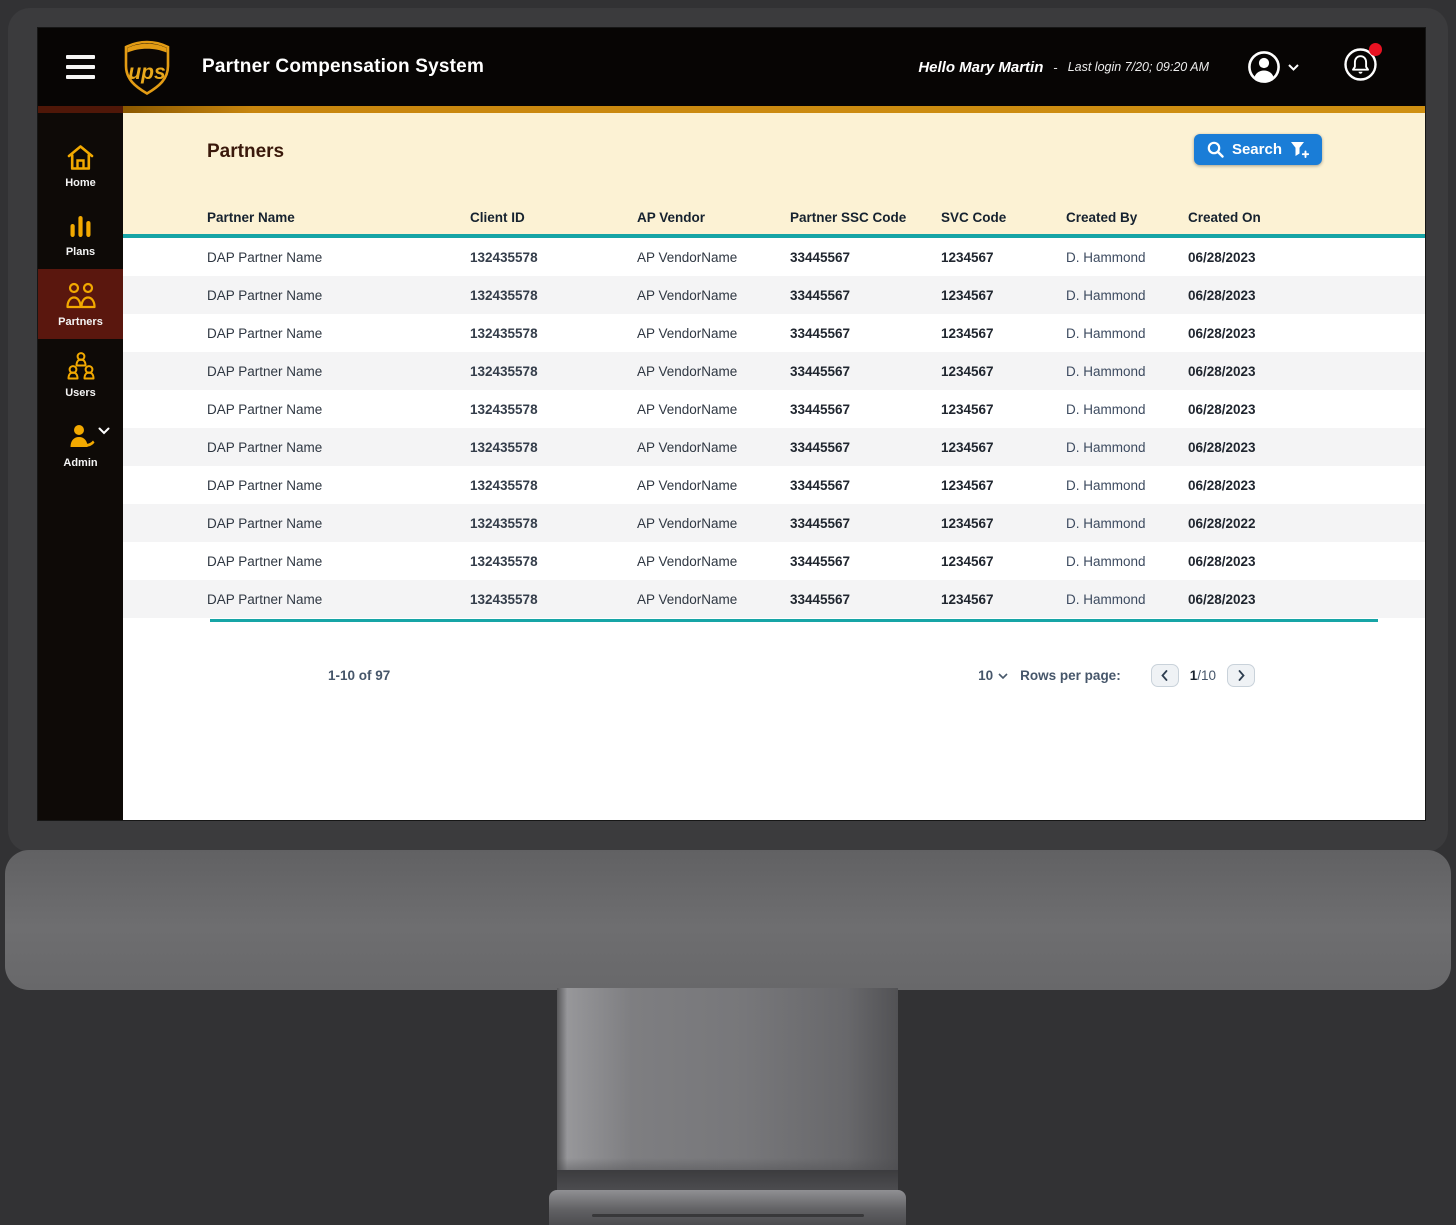 This screenshot has width=1456, height=1225. I want to click on sidebar-item-plans: Plans, so click(80, 234).